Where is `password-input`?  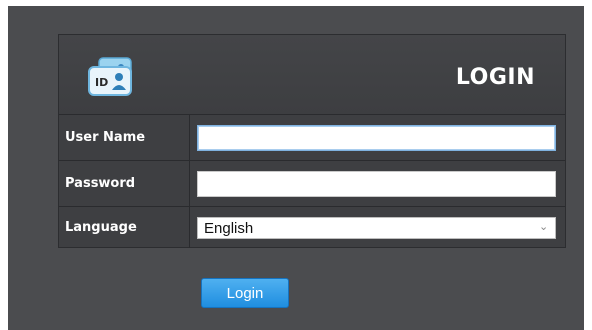 password-input is located at coordinates (376, 184).